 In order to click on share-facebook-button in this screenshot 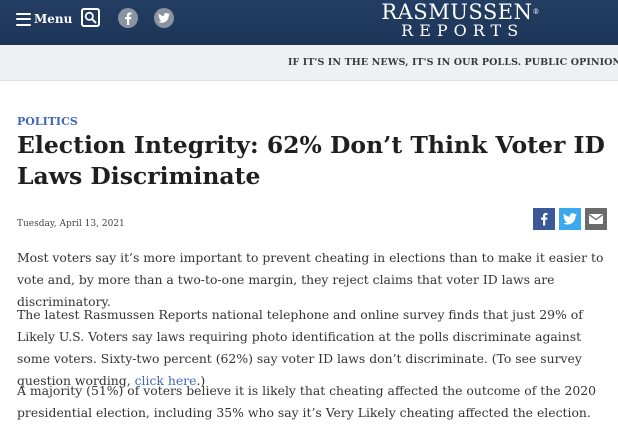, I will do `click(544, 219)`.